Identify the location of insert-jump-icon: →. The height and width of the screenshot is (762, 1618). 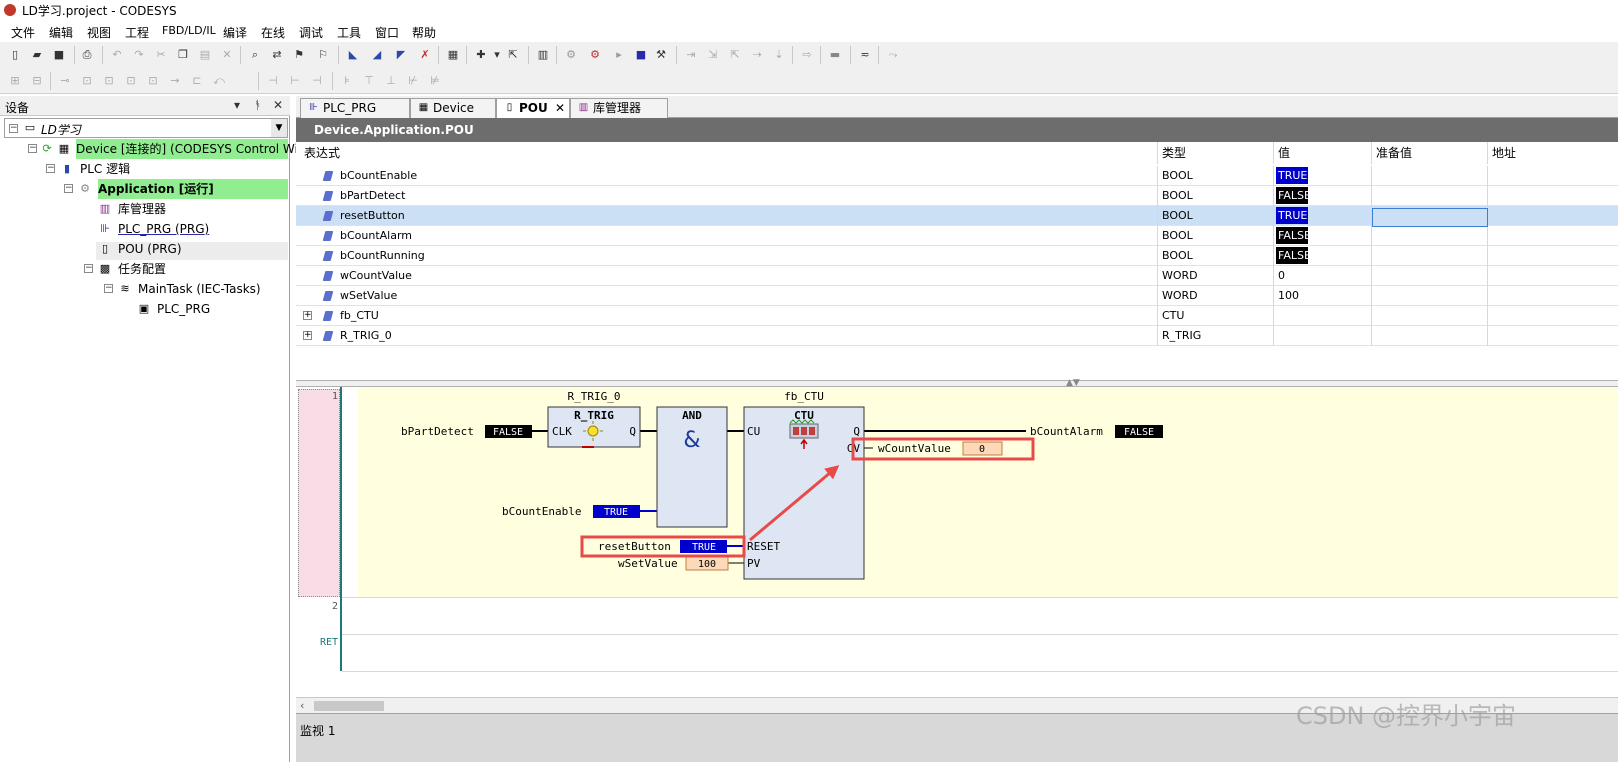
(175, 81).